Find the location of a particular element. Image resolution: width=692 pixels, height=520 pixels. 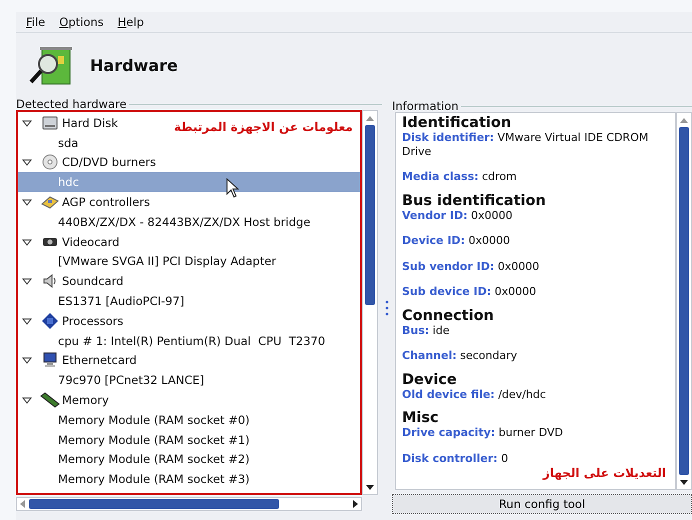

info-field: Device ID: 0x0000 is located at coordinates (526, 241).